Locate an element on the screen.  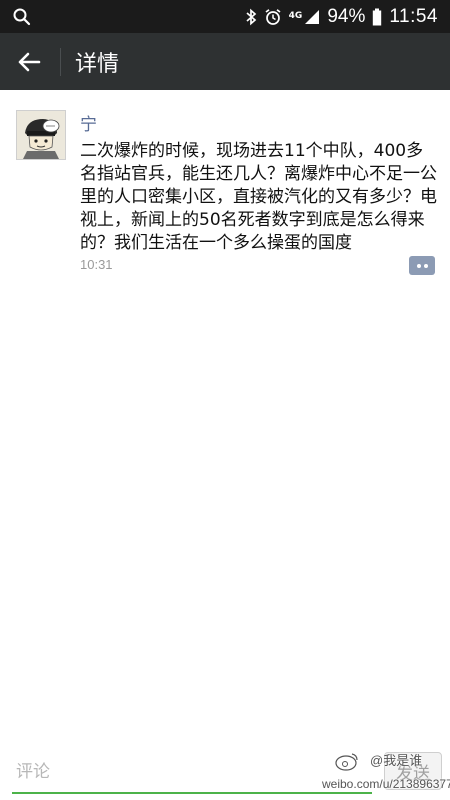
author-name: 宁 is located at coordinates (88, 122).